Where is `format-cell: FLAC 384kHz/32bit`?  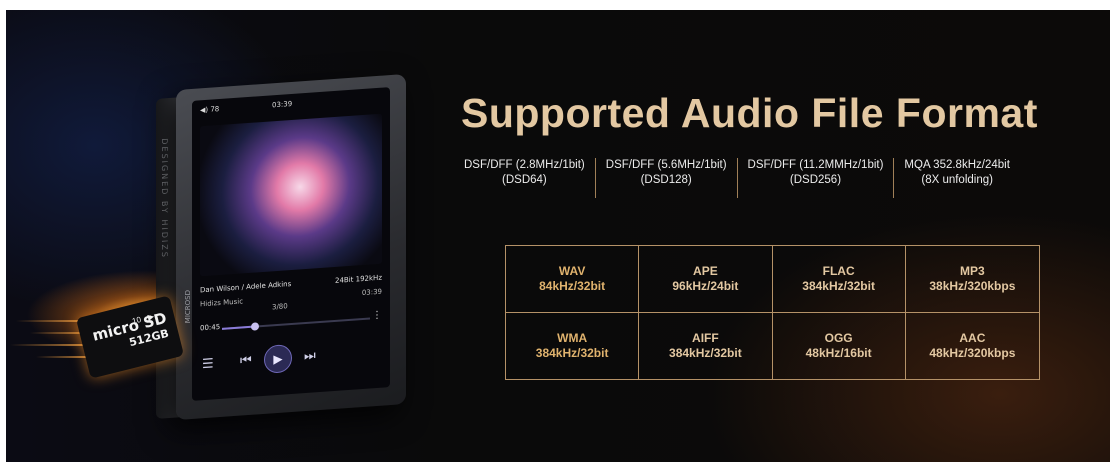 format-cell: FLAC 384kHz/32bit is located at coordinates (839, 279).